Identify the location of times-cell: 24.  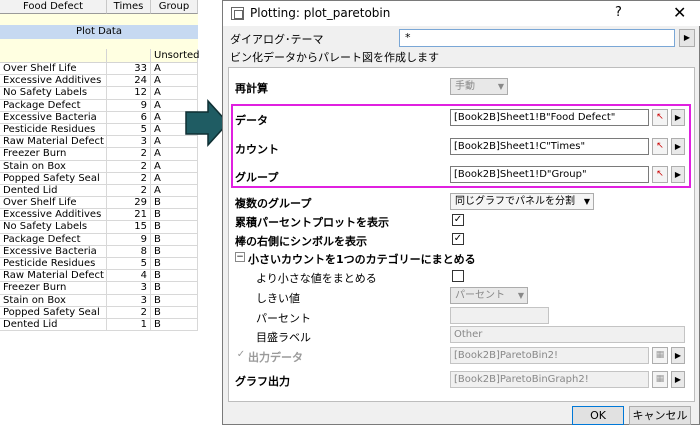
(129, 81).